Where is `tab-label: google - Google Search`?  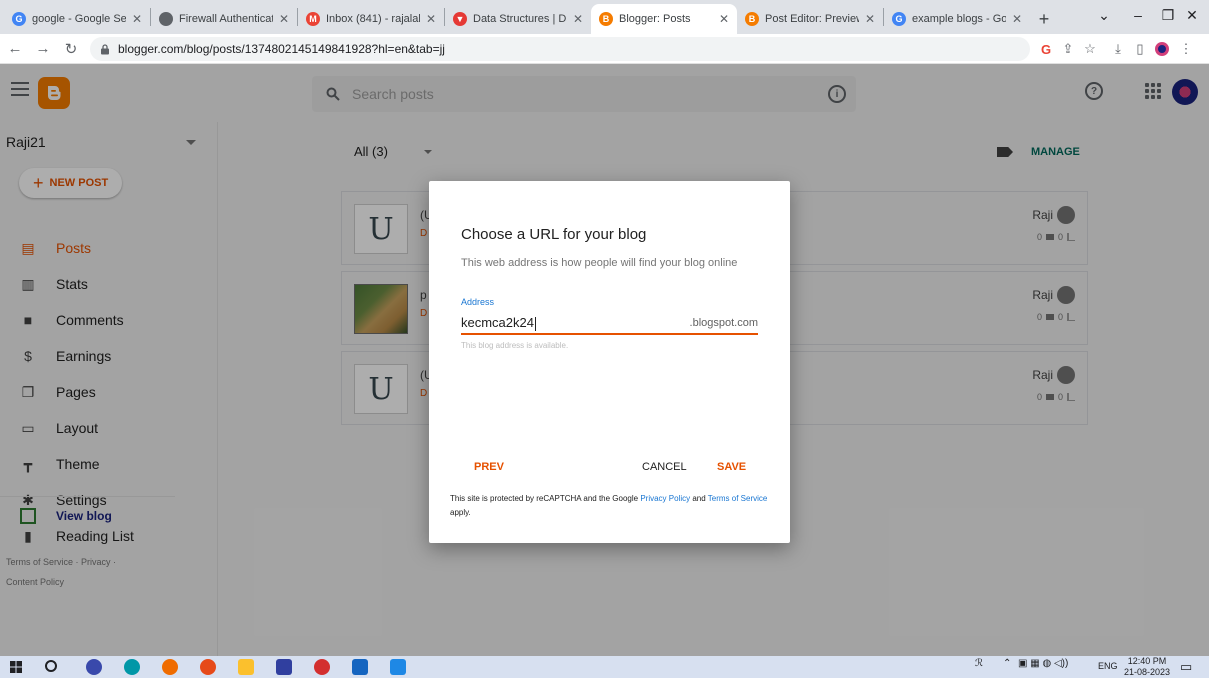 tab-label: google - Google Search is located at coordinates (79, 19).